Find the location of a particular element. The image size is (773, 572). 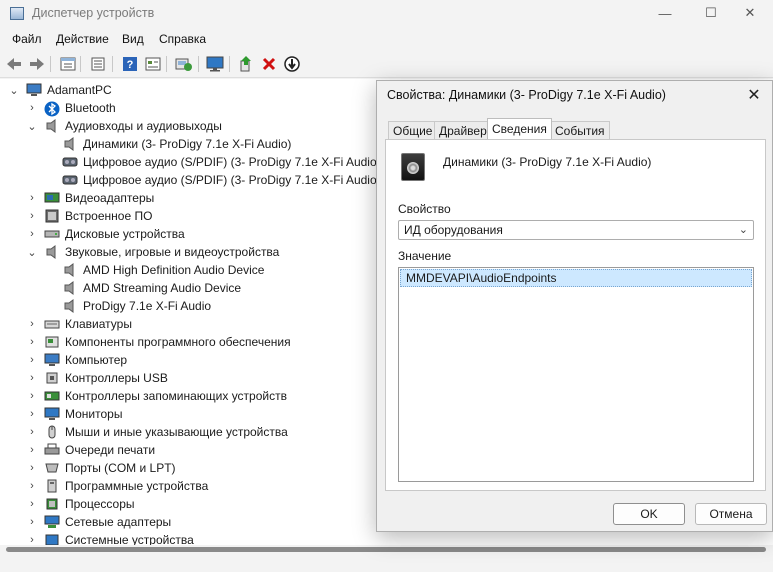

tree-root-label: AdamantPC is located at coordinates (79, 90).